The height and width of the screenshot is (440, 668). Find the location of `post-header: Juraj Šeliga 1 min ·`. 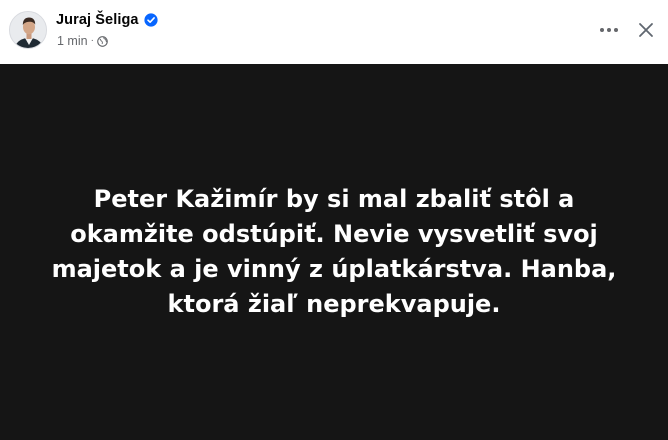

post-header: Juraj Šeliga 1 min · is located at coordinates (334, 32).